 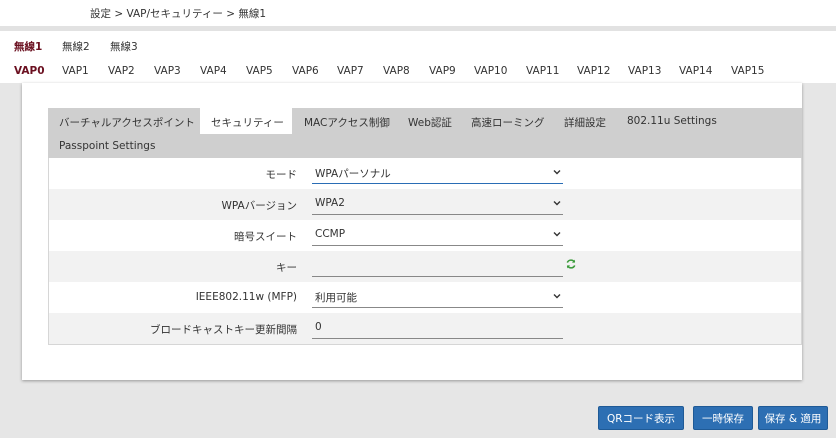 What do you see at coordinates (259, 71) in the screenshot?
I see `tab-vap5: VAP5` at bounding box center [259, 71].